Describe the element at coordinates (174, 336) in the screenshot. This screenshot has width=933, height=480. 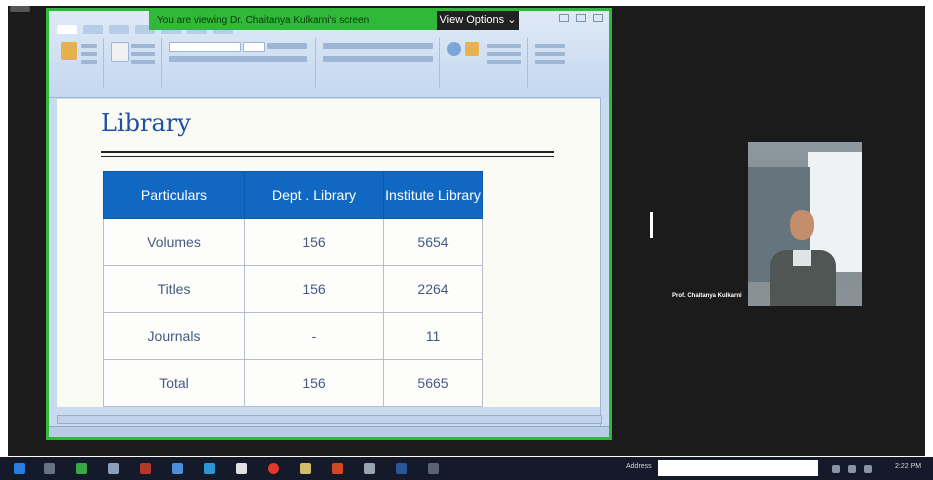
I see `table-cell: Journals` at that location.